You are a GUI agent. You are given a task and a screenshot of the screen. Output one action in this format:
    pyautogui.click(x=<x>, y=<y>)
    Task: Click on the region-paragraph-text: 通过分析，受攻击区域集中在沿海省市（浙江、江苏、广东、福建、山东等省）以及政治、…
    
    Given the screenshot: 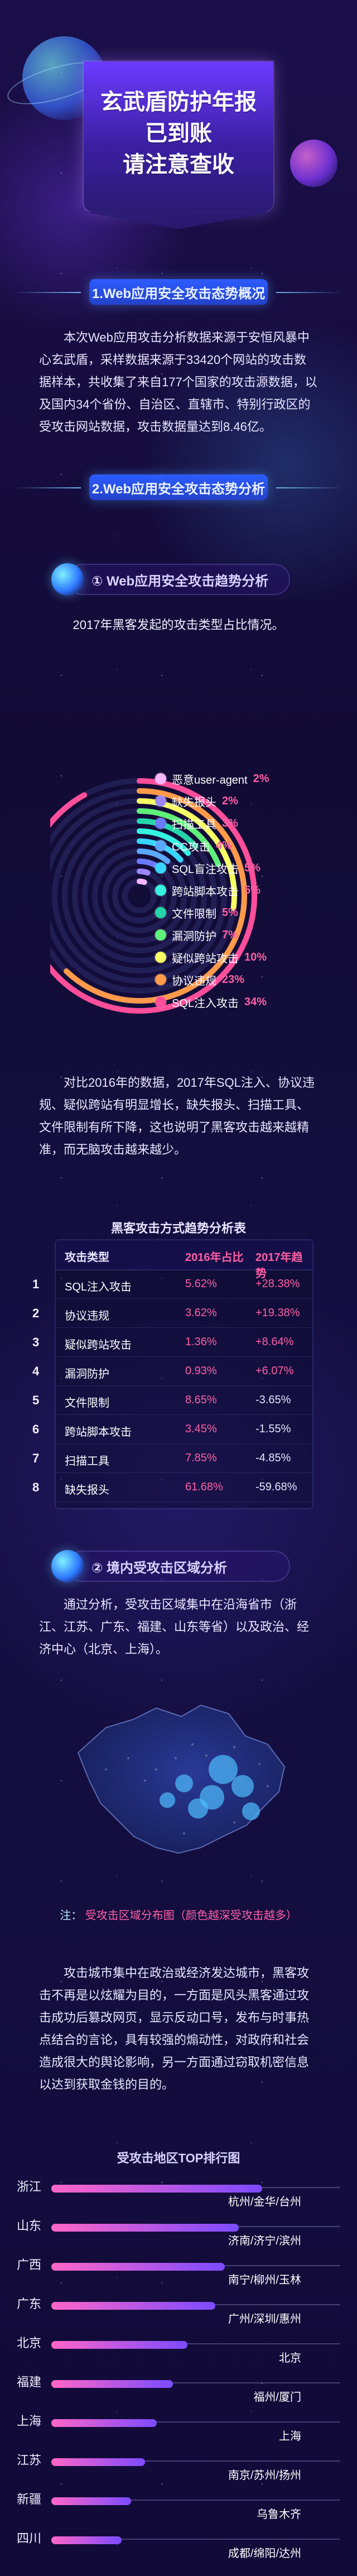 What is the action you would take?
    pyautogui.click(x=175, y=1627)
    